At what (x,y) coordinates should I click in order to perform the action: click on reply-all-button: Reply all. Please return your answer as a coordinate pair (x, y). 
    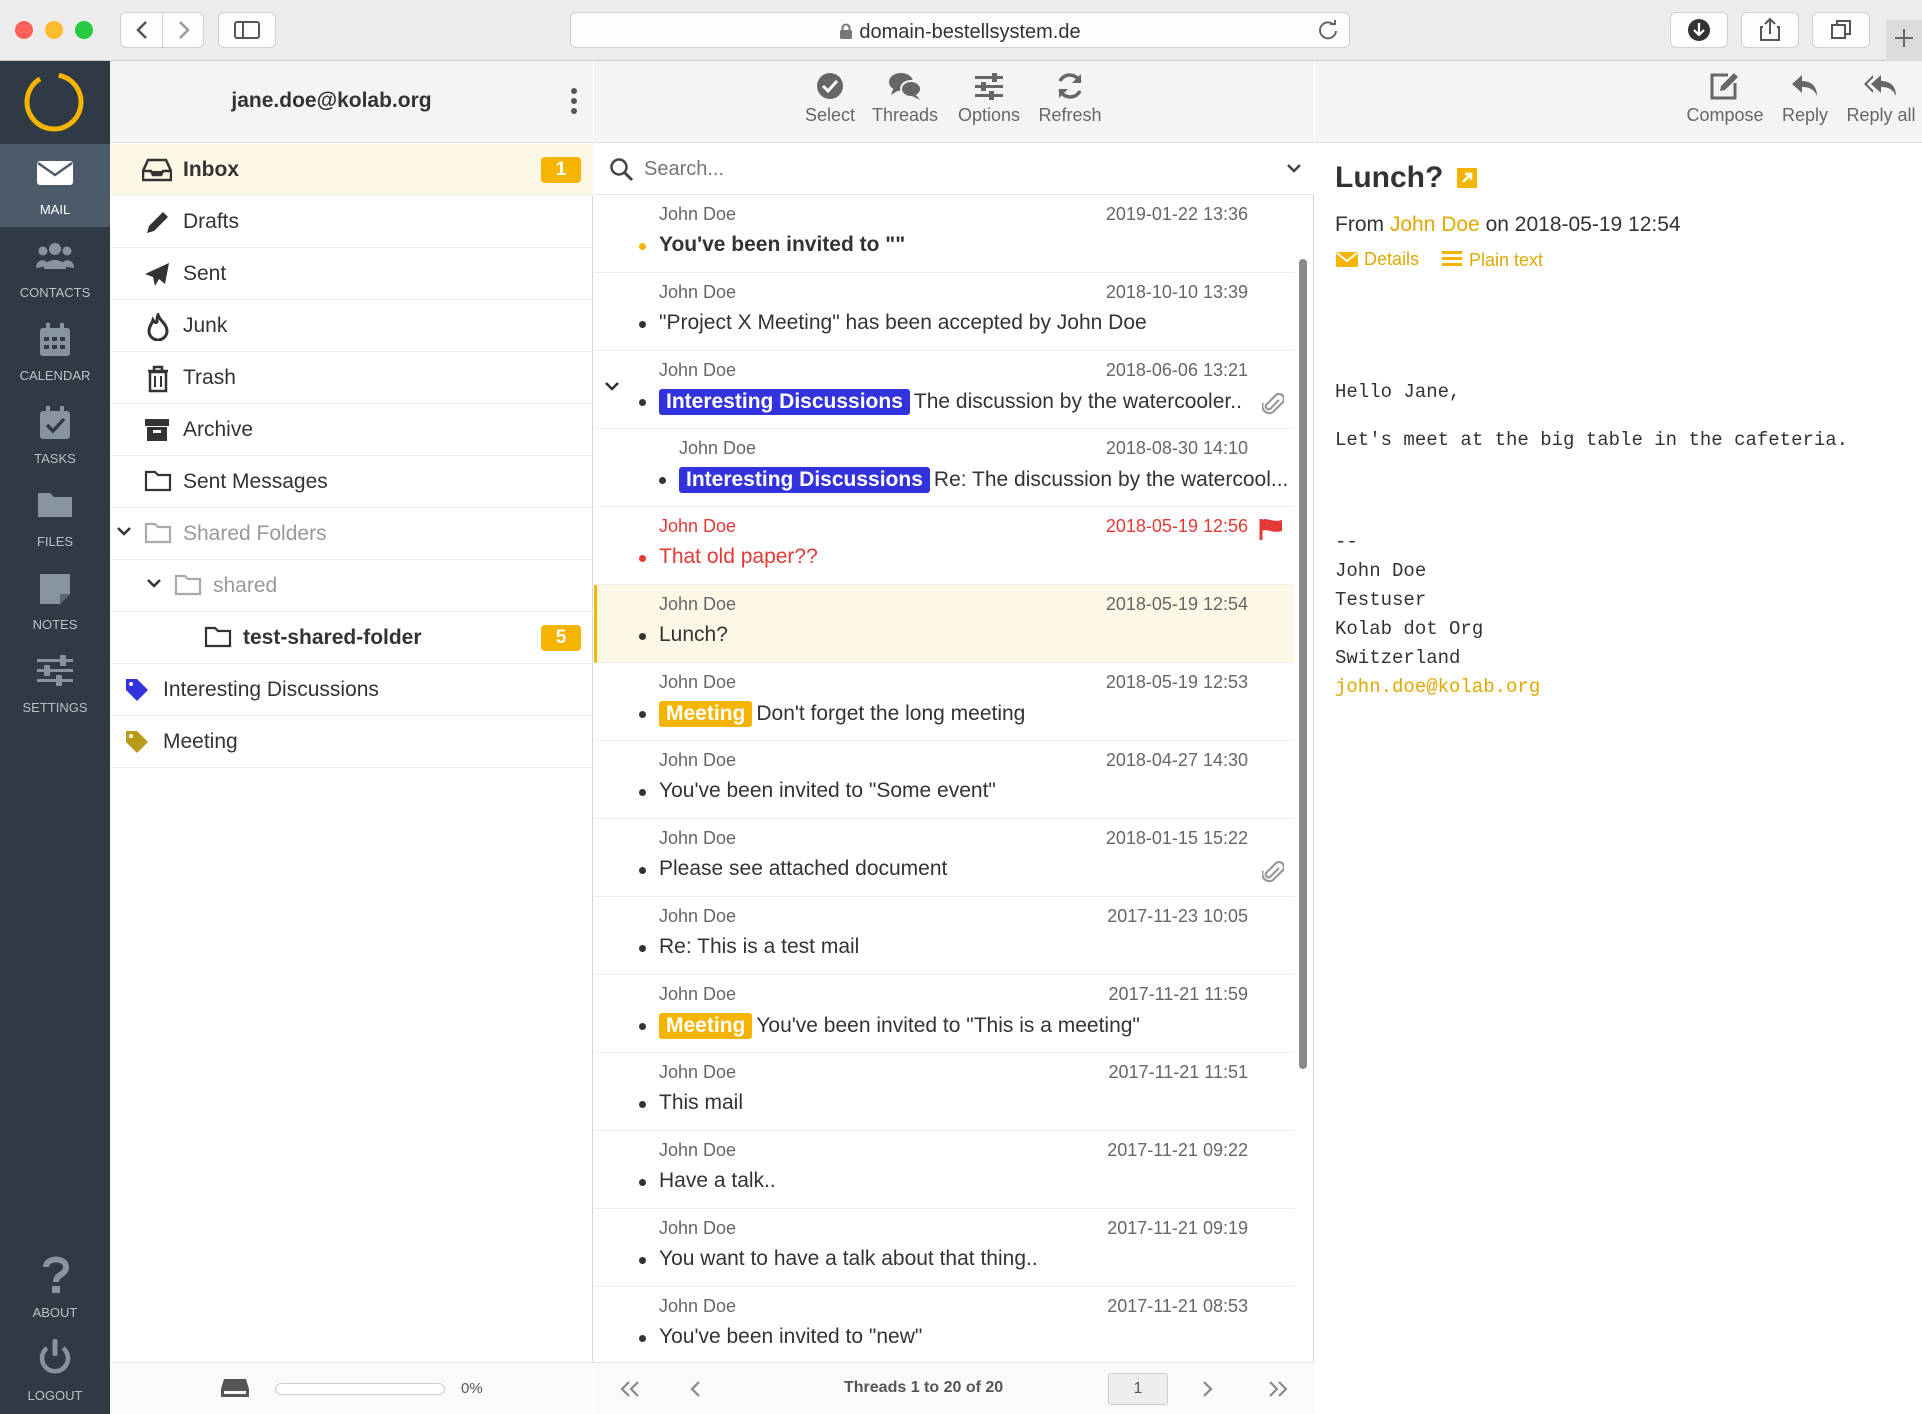
    Looking at the image, I should click on (1879, 98).